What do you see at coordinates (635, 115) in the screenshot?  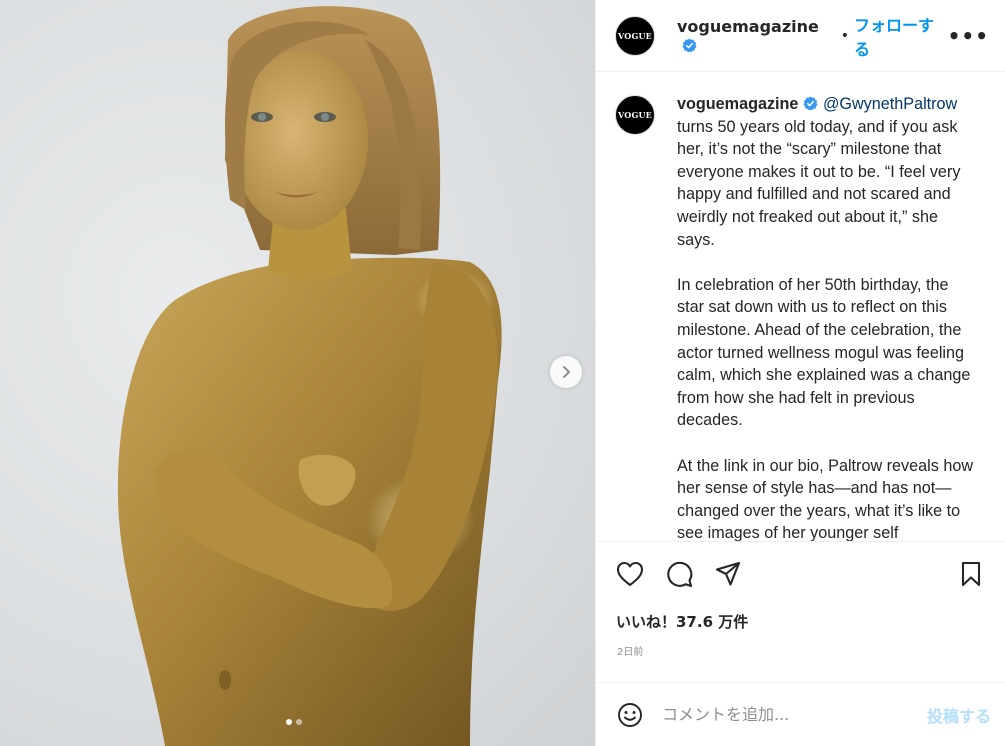 I see `caption-avatar: VOGUE` at bounding box center [635, 115].